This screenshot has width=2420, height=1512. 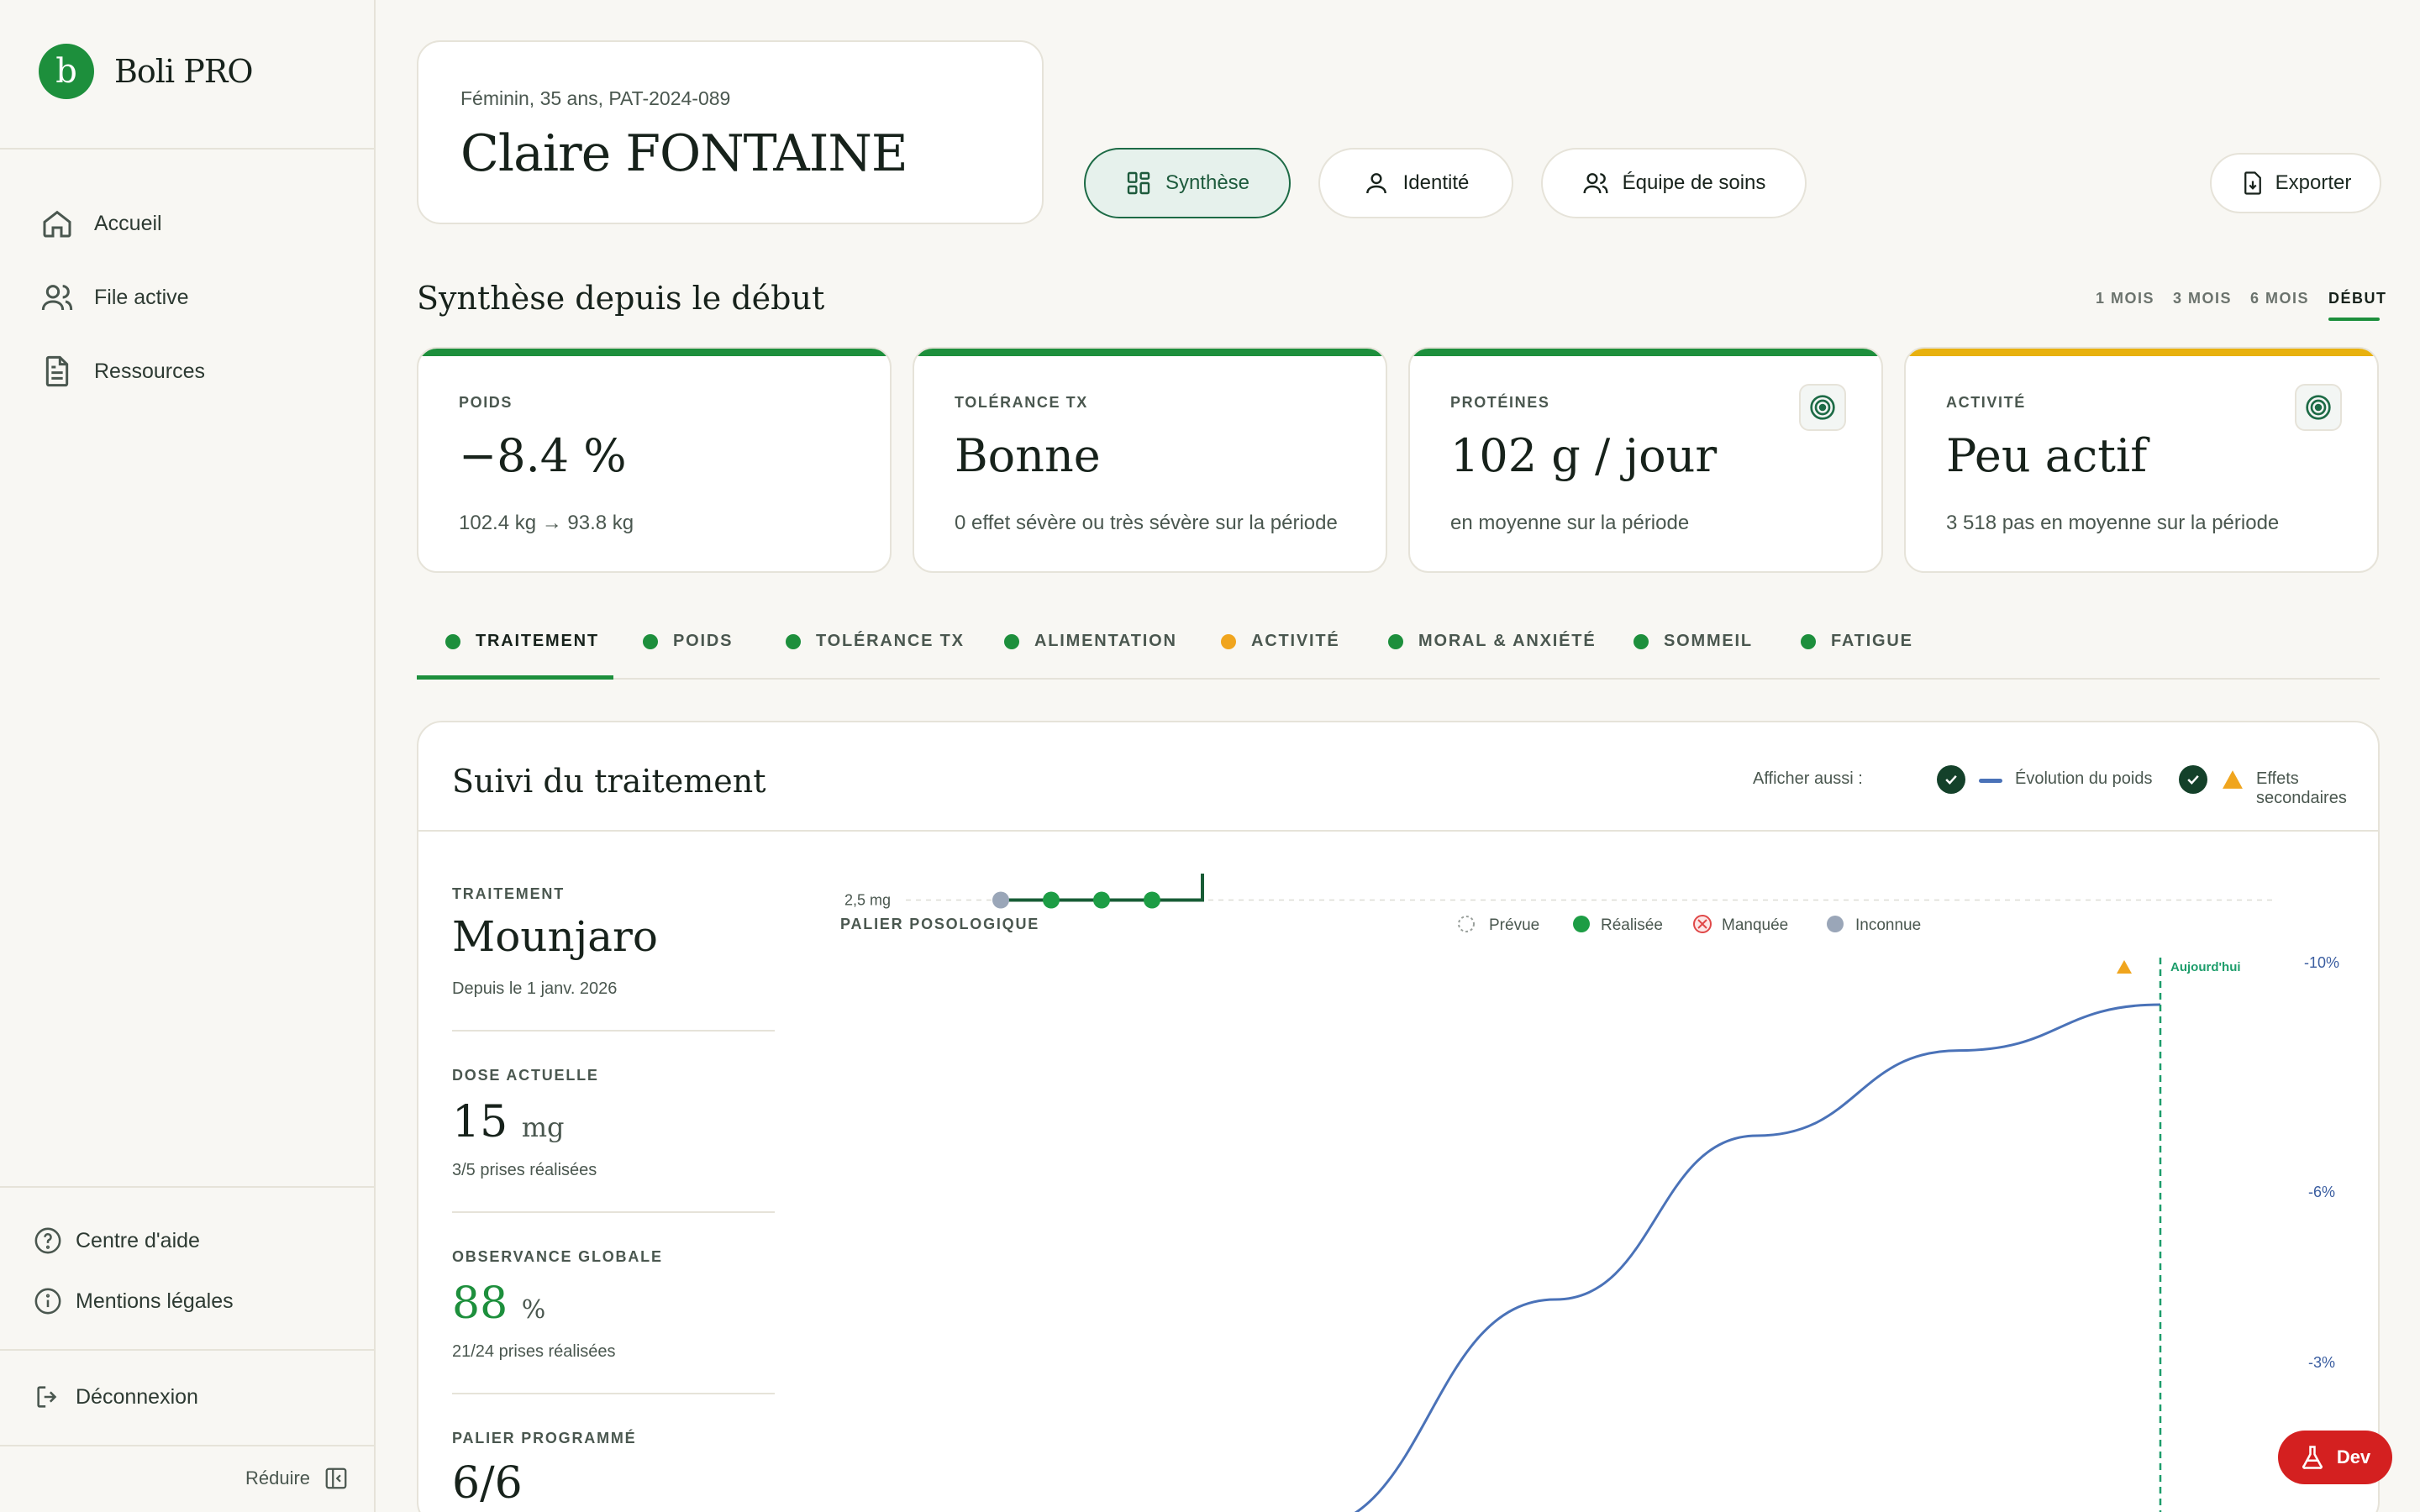 I want to click on category-tab-poids: POIDS, so click(x=688, y=641).